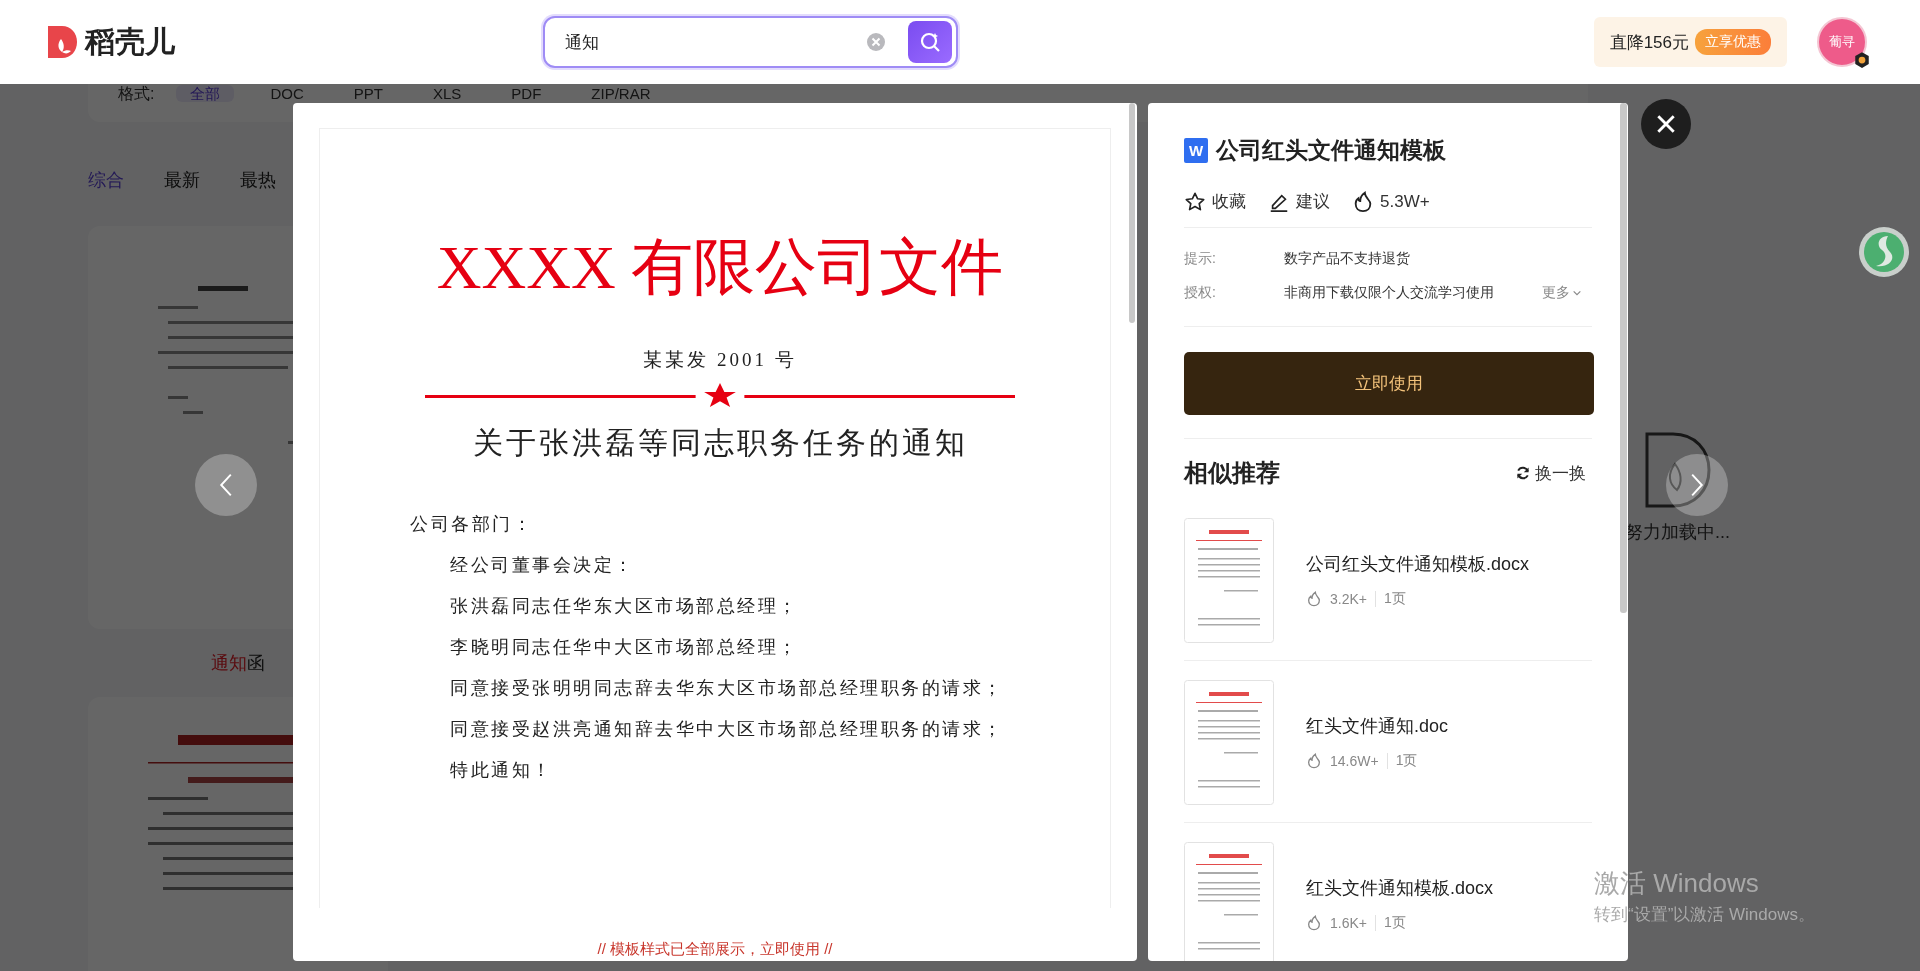 Image resolution: width=1920 pixels, height=971 pixels. What do you see at coordinates (624, 647) in the screenshot?
I see `document-paragraph: 李晓明同志任华中大区市场部总经理；` at bounding box center [624, 647].